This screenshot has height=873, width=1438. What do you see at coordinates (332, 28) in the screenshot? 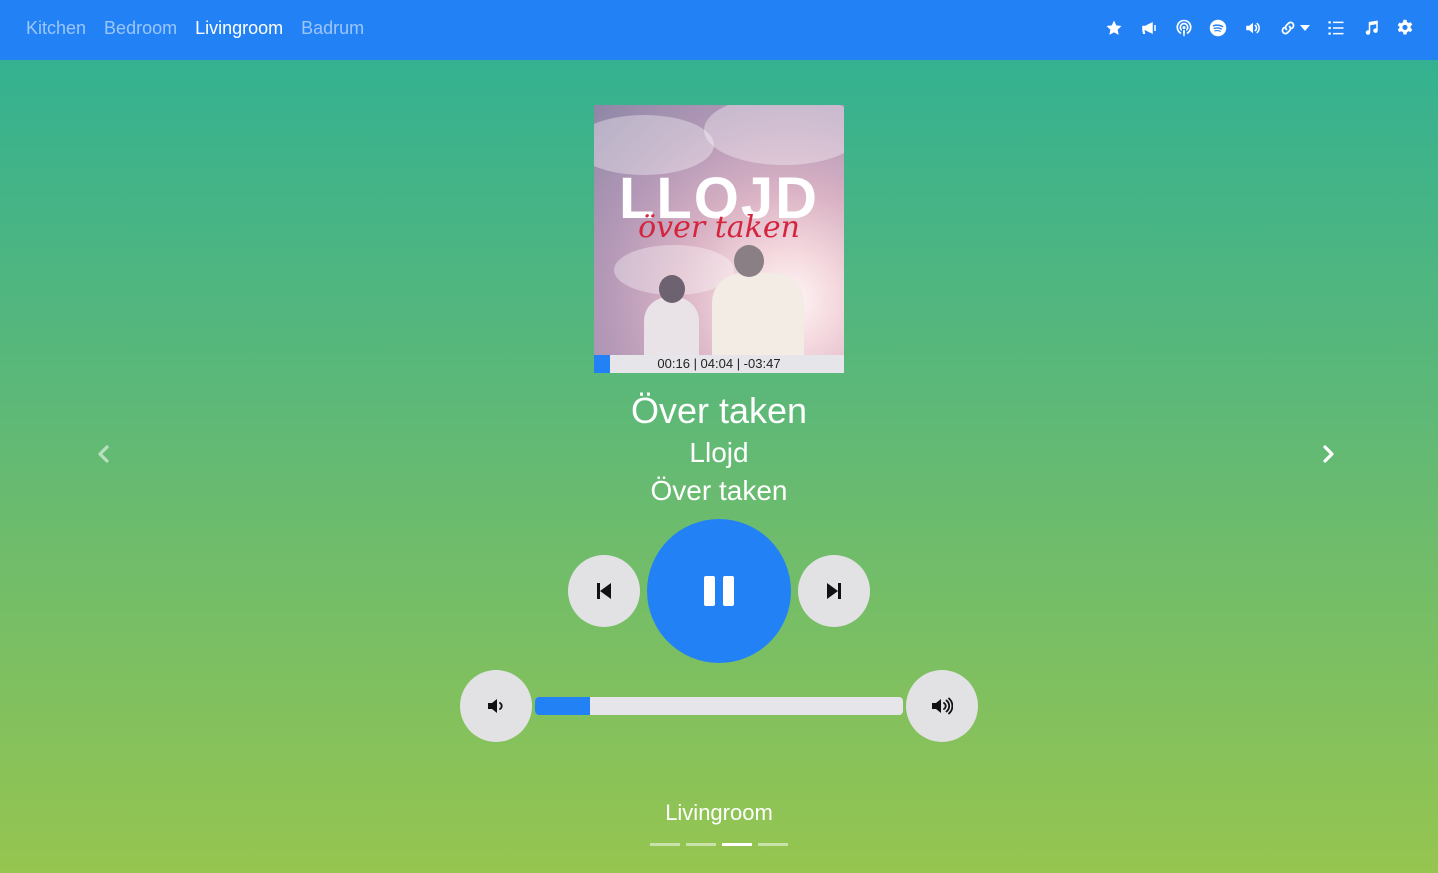
I see `room-tab-badrum: Badrum` at bounding box center [332, 28].